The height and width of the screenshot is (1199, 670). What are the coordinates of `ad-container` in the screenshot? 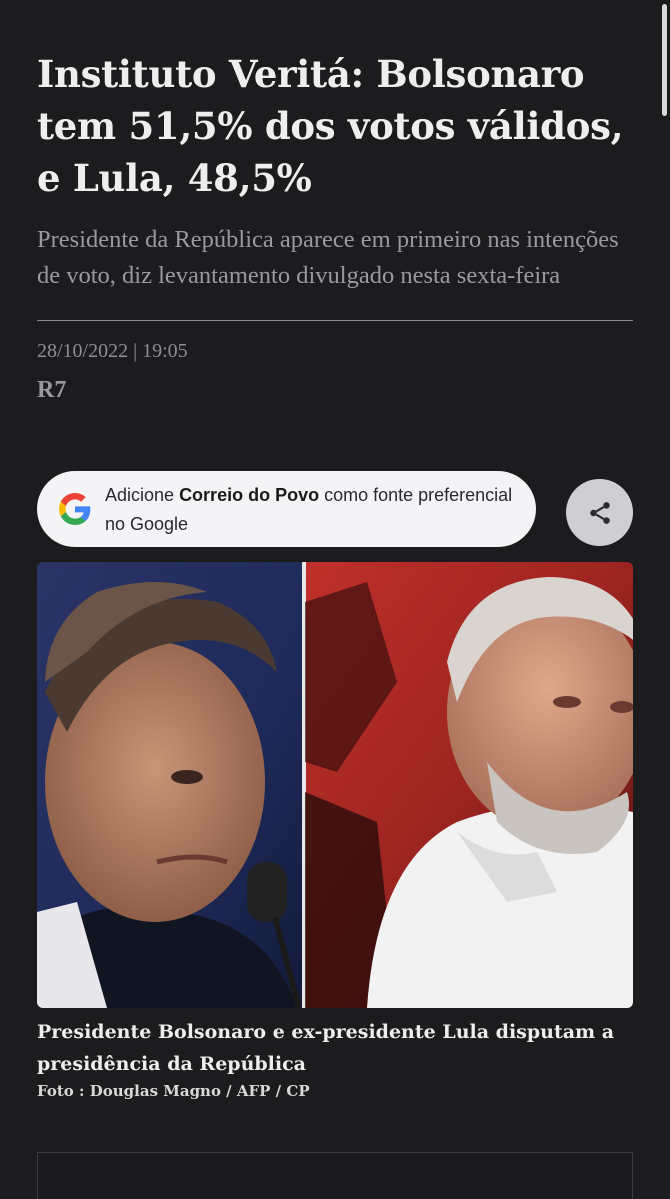 It's located at (335, 1175).